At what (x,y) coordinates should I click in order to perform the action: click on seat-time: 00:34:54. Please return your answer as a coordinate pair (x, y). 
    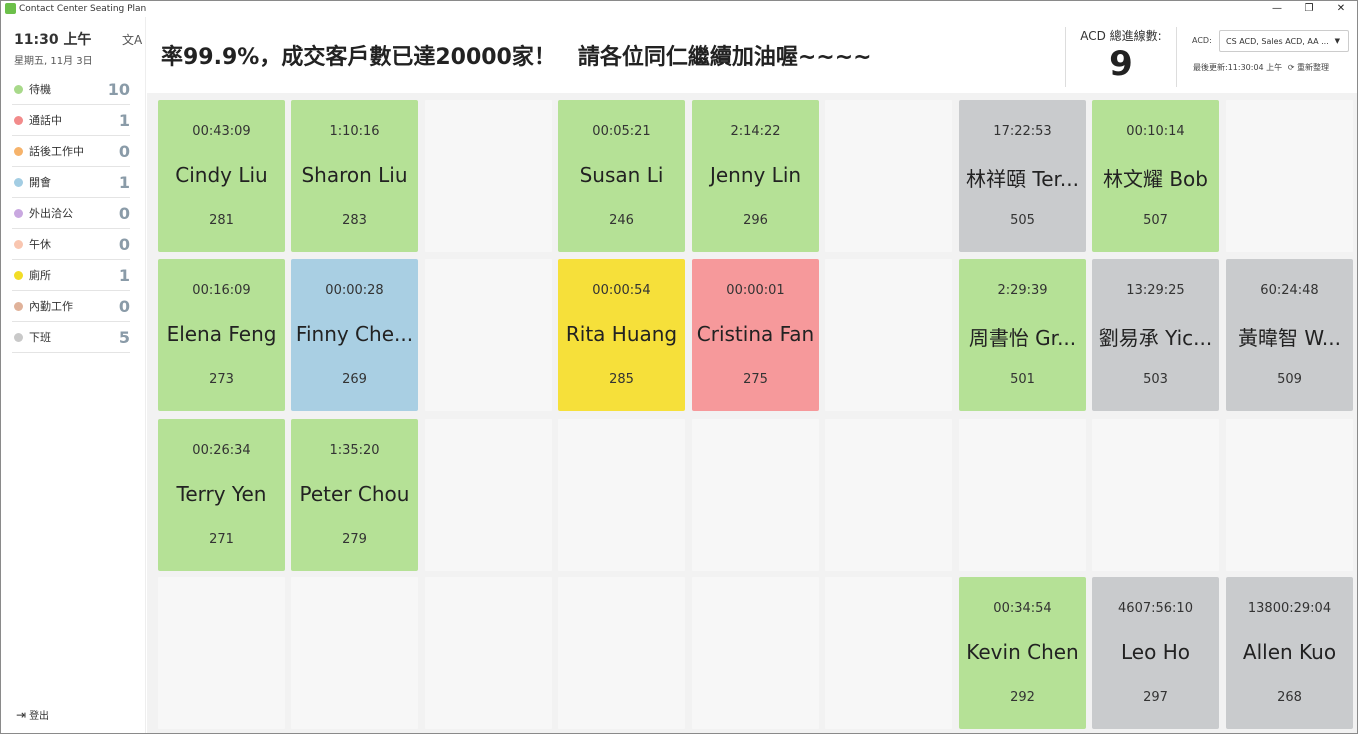
    Looking at the image, I should click on (1022, 608).